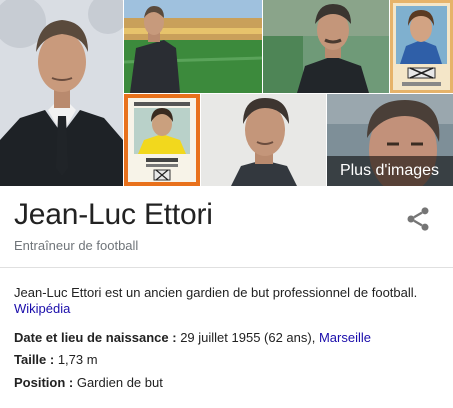  Describe the element at coordinates (390, 171) in the screenshot. I see `more-images-button: Plus d'images` at that location.